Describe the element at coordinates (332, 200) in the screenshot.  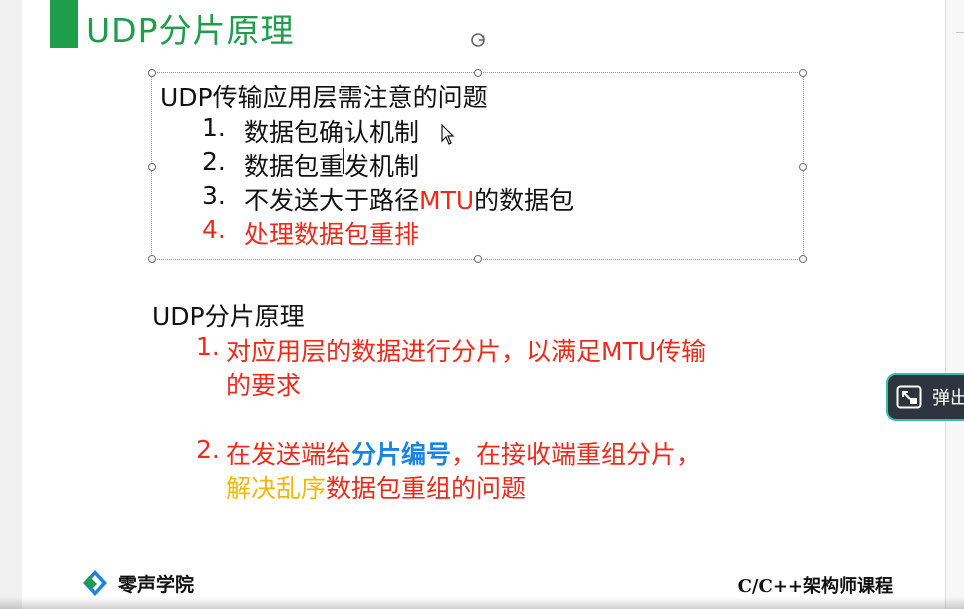
I see `box1-item-3-text-before: 不发送大于路径` at that location.